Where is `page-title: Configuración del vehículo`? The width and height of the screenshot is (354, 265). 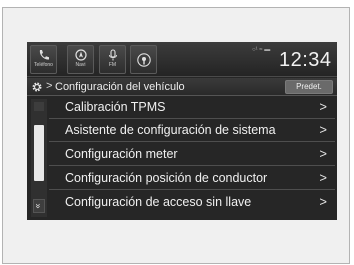
page-title: Configuración del vehículo is located at coordinates (120, 87).